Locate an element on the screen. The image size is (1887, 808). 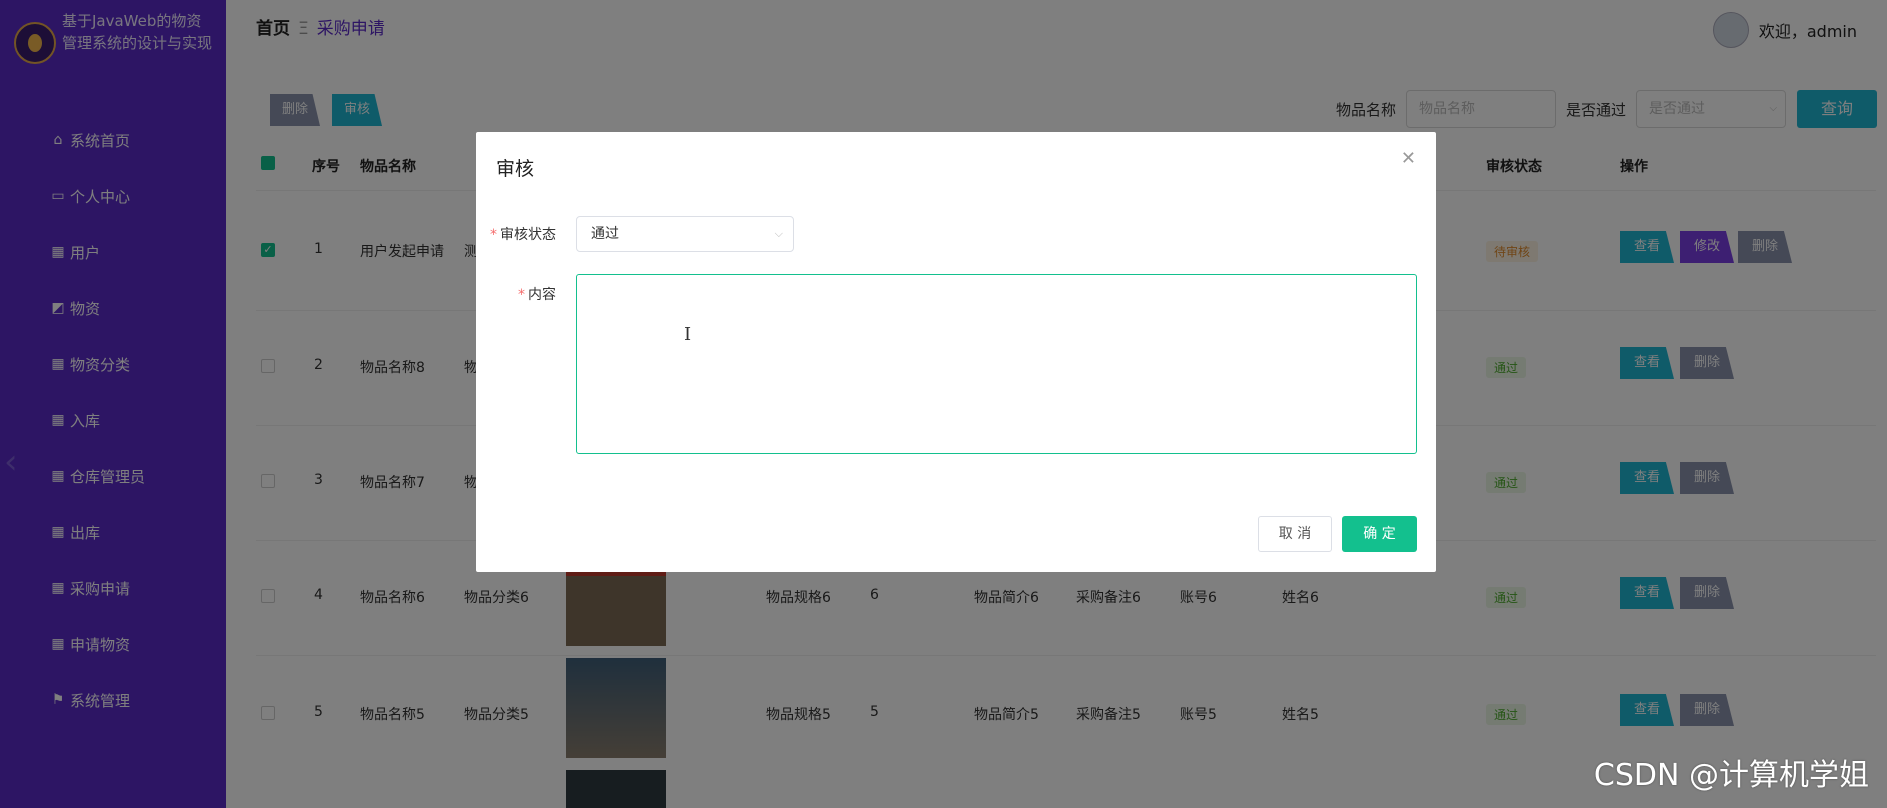
status-field-label: * 审核状态 is located at coordinates (523, 235).